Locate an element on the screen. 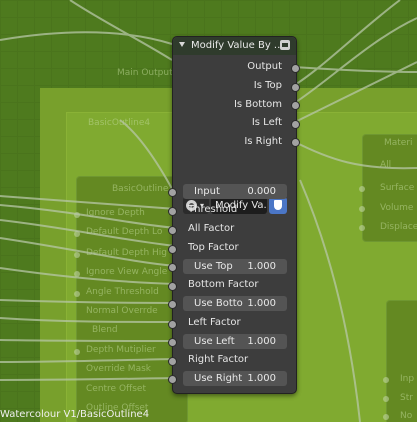 The height and width of the screenshot is (422, 417). input-label-right-factor: Right Factor is located at coordinates (218, 359).